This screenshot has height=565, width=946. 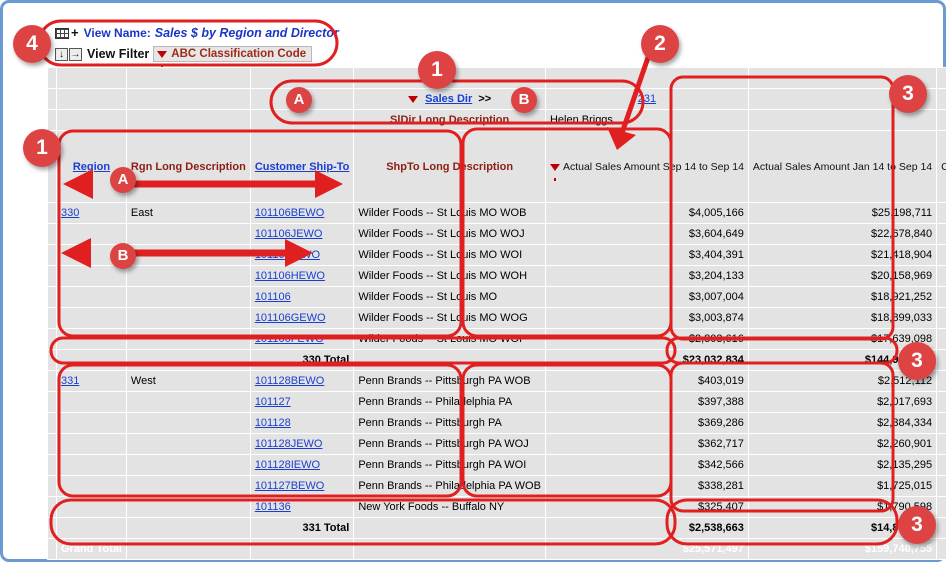 I want to click on sales-dir-link: Sales Dir, so click(x=448, y=99).